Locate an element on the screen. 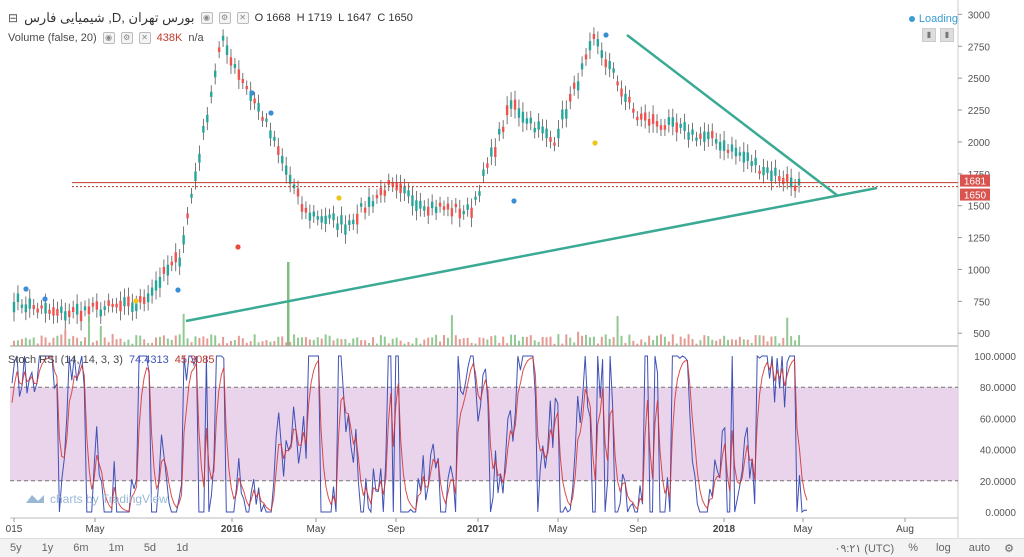  volume-na: n/a is located at coordinates (196, 38).